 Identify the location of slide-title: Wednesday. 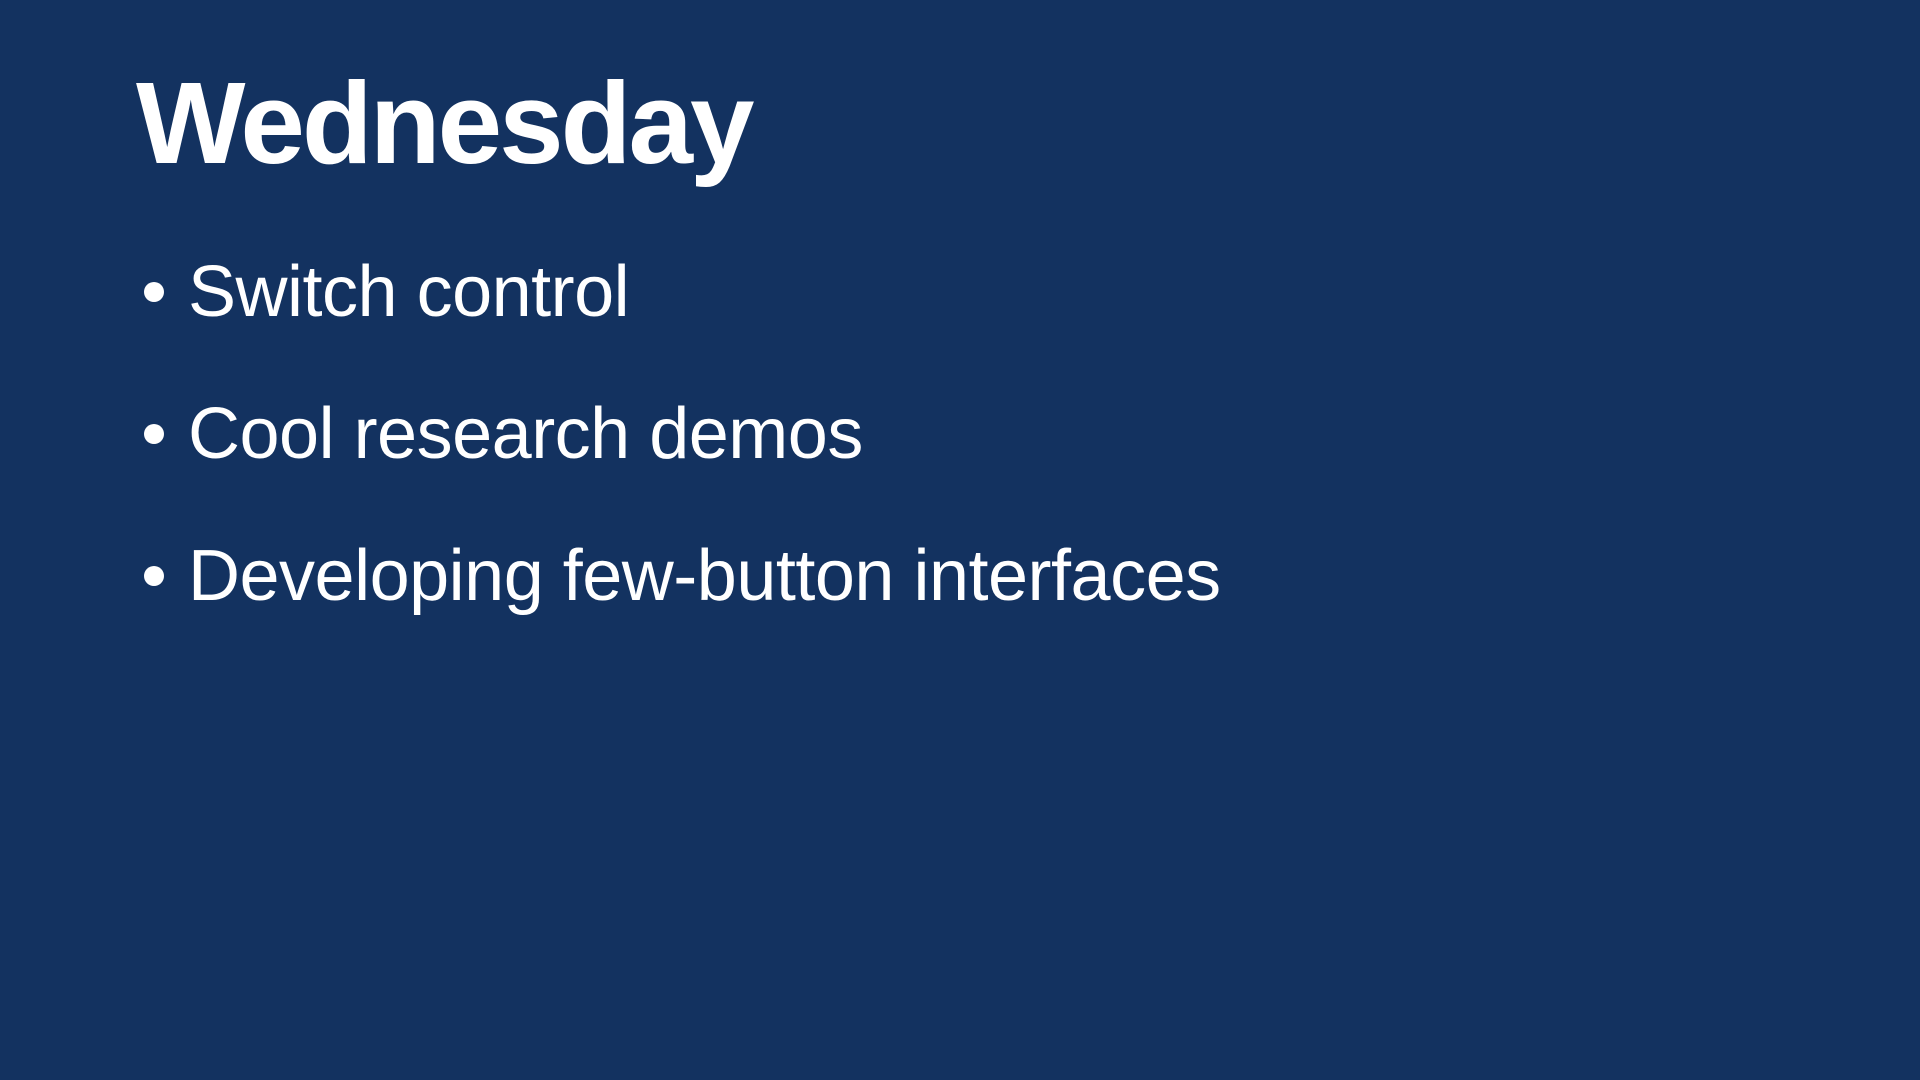
(445, 123).